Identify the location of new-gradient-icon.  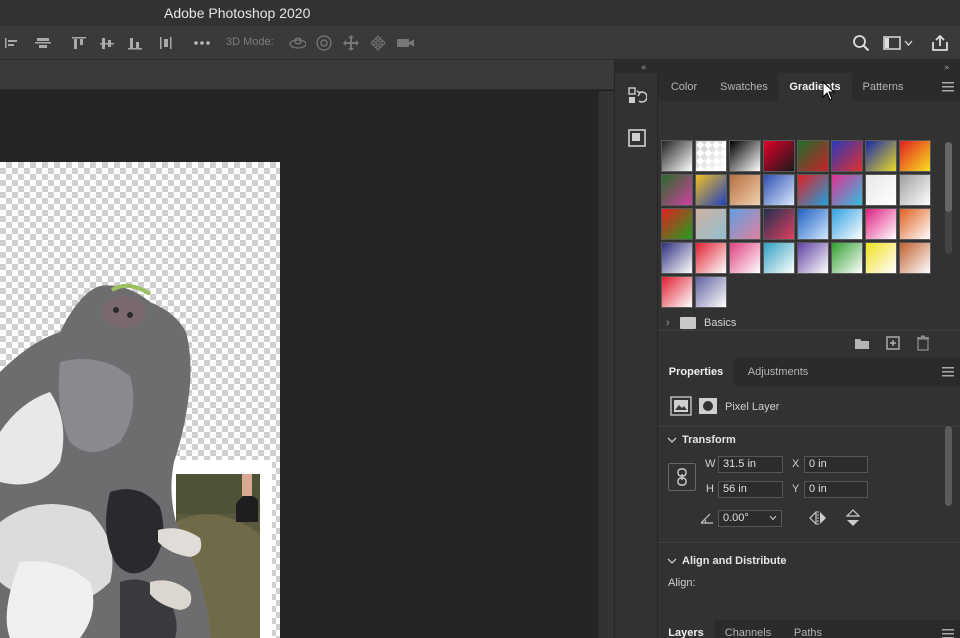
(893, 343).